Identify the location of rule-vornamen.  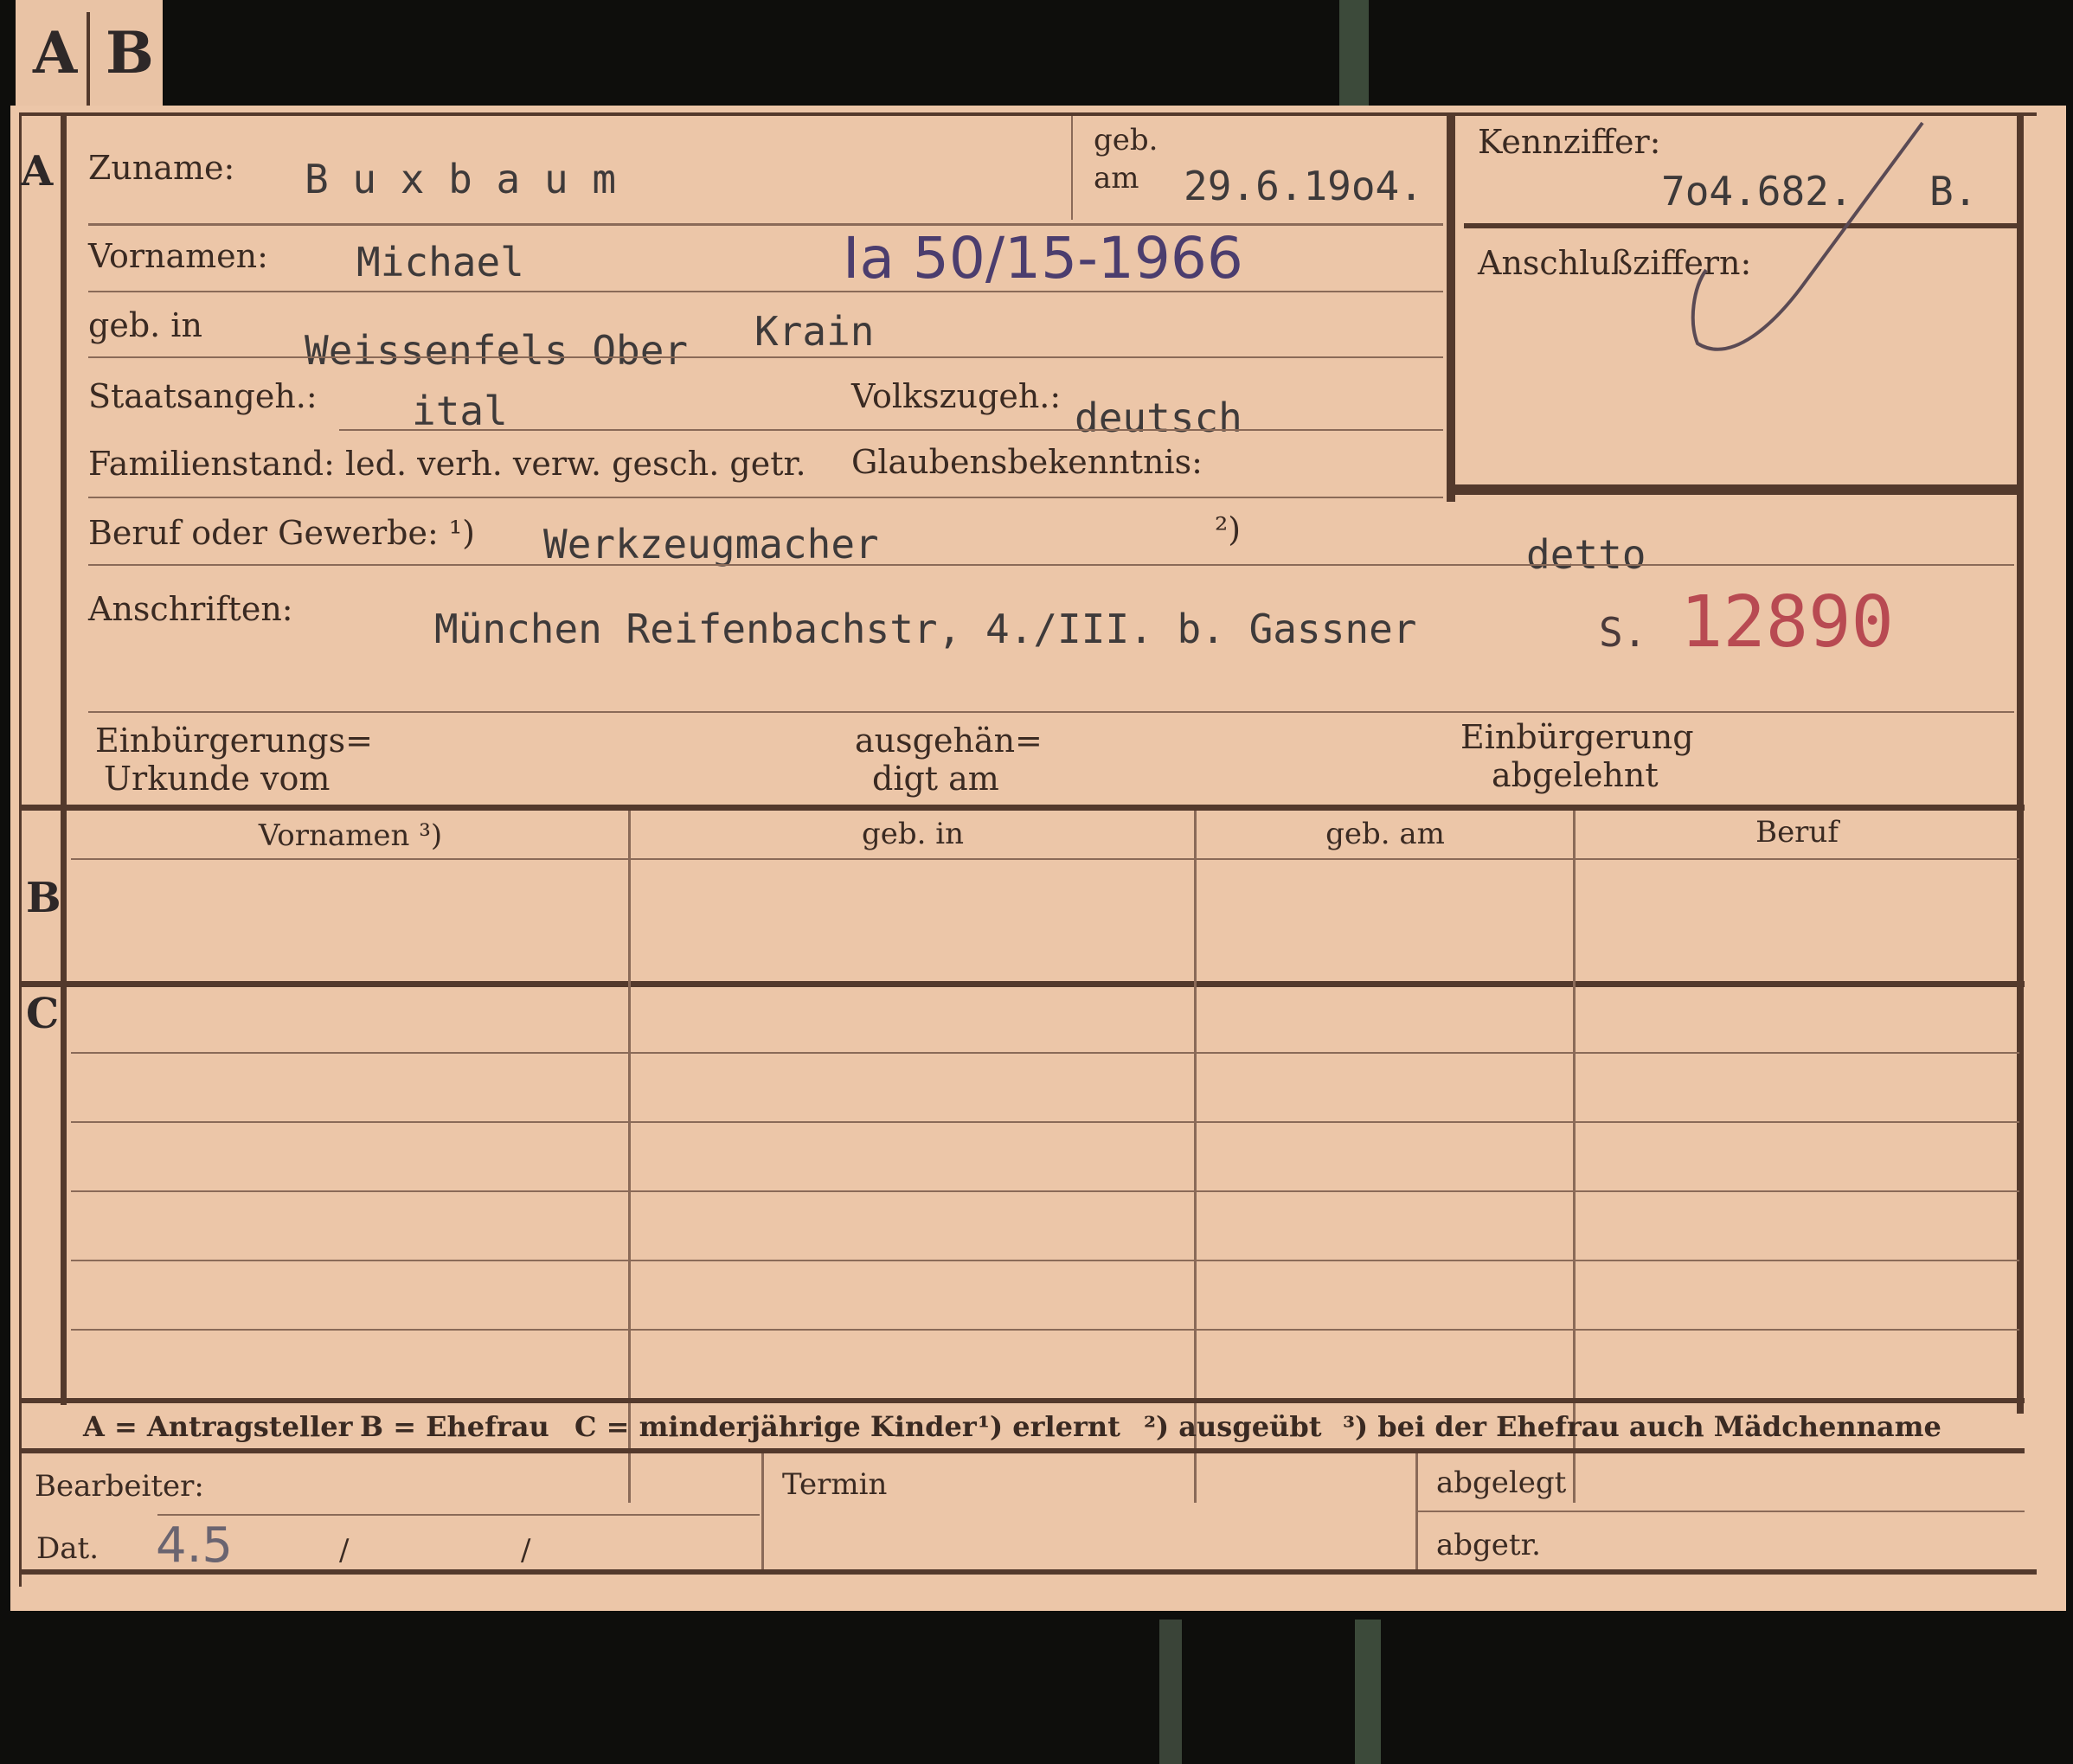
(765, 291).